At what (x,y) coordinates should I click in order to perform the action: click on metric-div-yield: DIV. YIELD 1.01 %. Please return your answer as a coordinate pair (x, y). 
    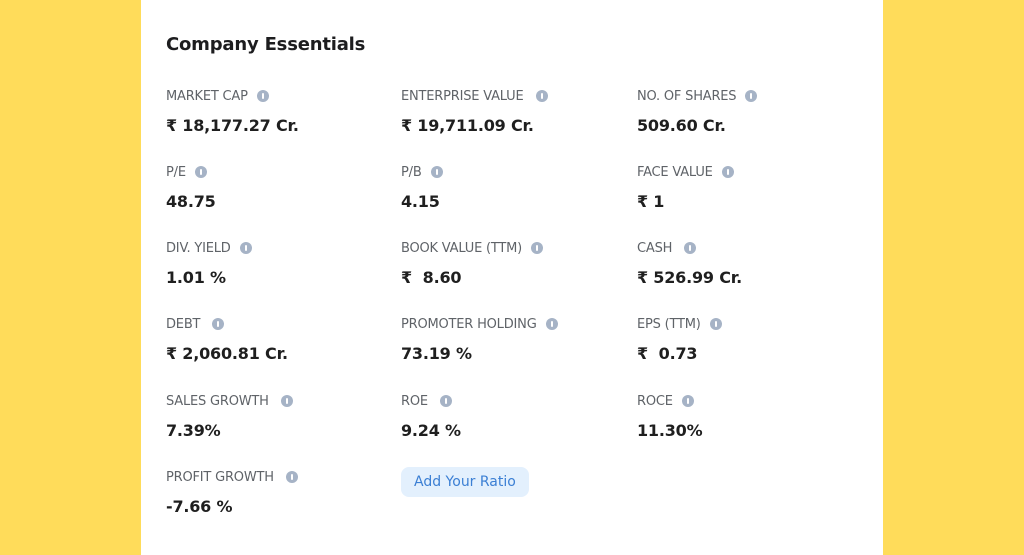
    Looking at the image, I should click on (281, 274).